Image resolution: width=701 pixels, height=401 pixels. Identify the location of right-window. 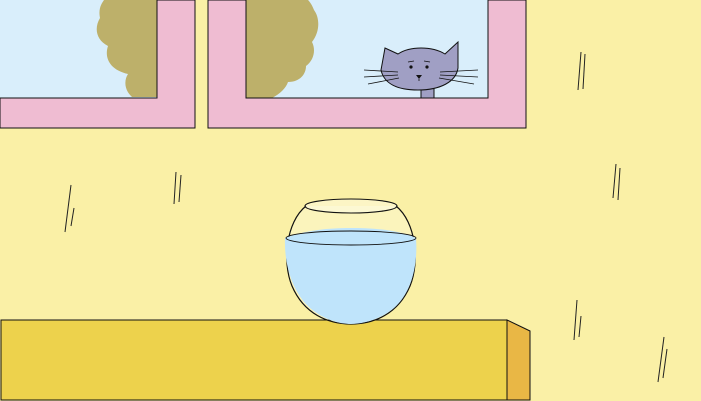
(367, 64).